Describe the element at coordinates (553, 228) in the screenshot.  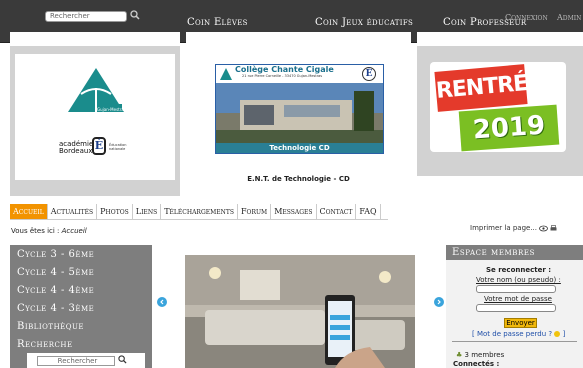
I see `printer-icon` at that location.